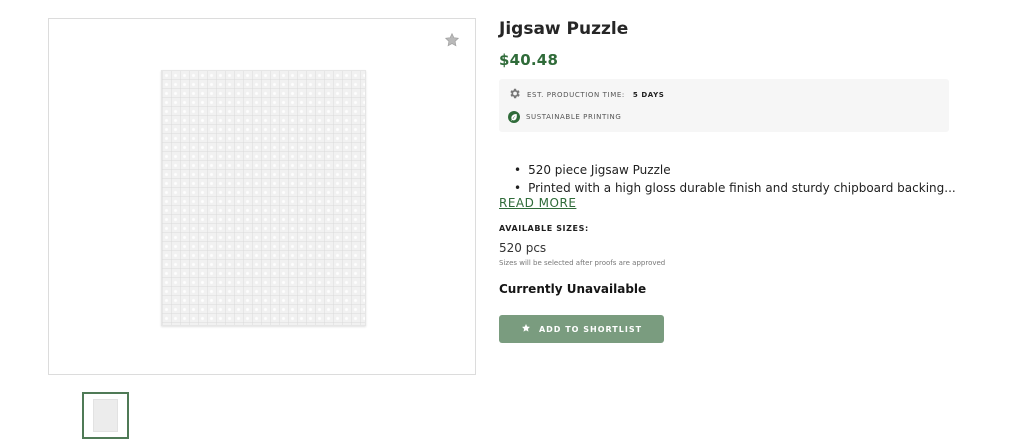 The image size is (1024, 446). What do you see at coordinates (452, 40) in the screenshot?
I see `favorite-star-icon` at bounding box center [452, 40].